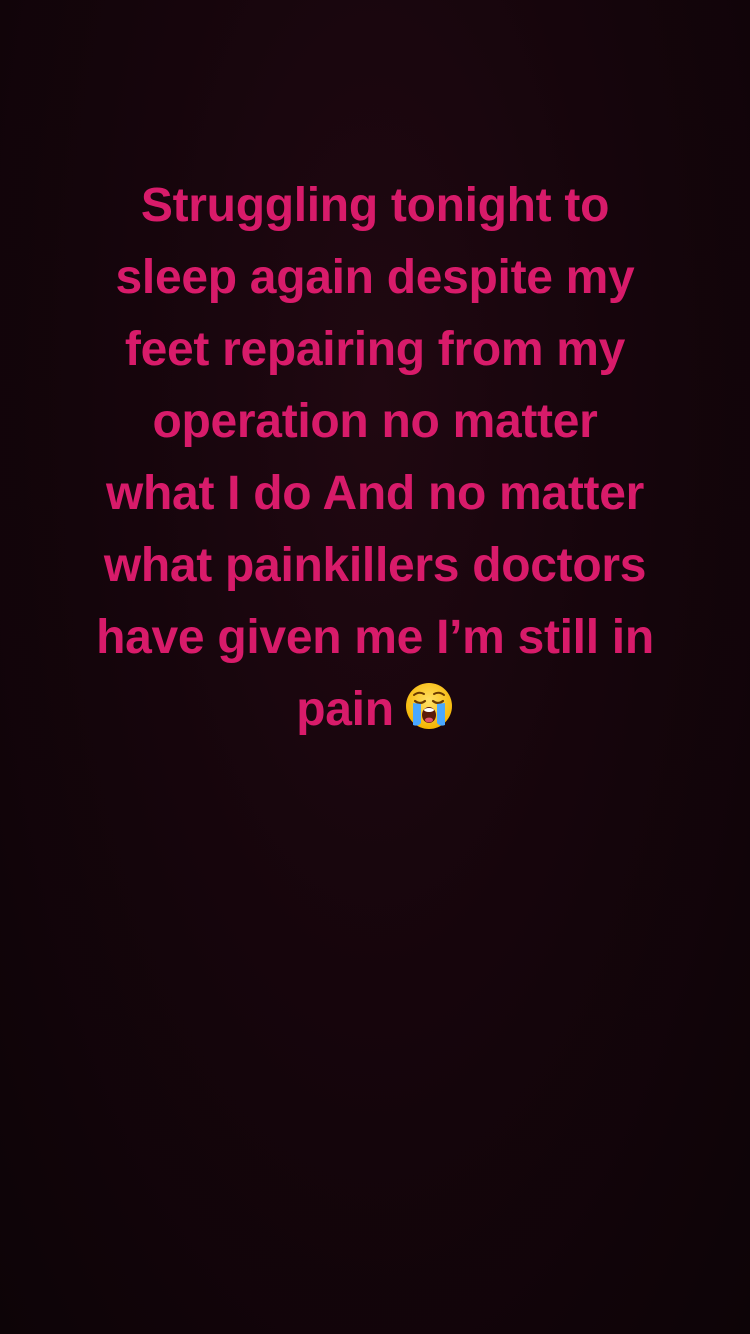 This screenshot has height=1334, width=750. I want to click on caption-line: feet repairing from my, so click(375, 349).